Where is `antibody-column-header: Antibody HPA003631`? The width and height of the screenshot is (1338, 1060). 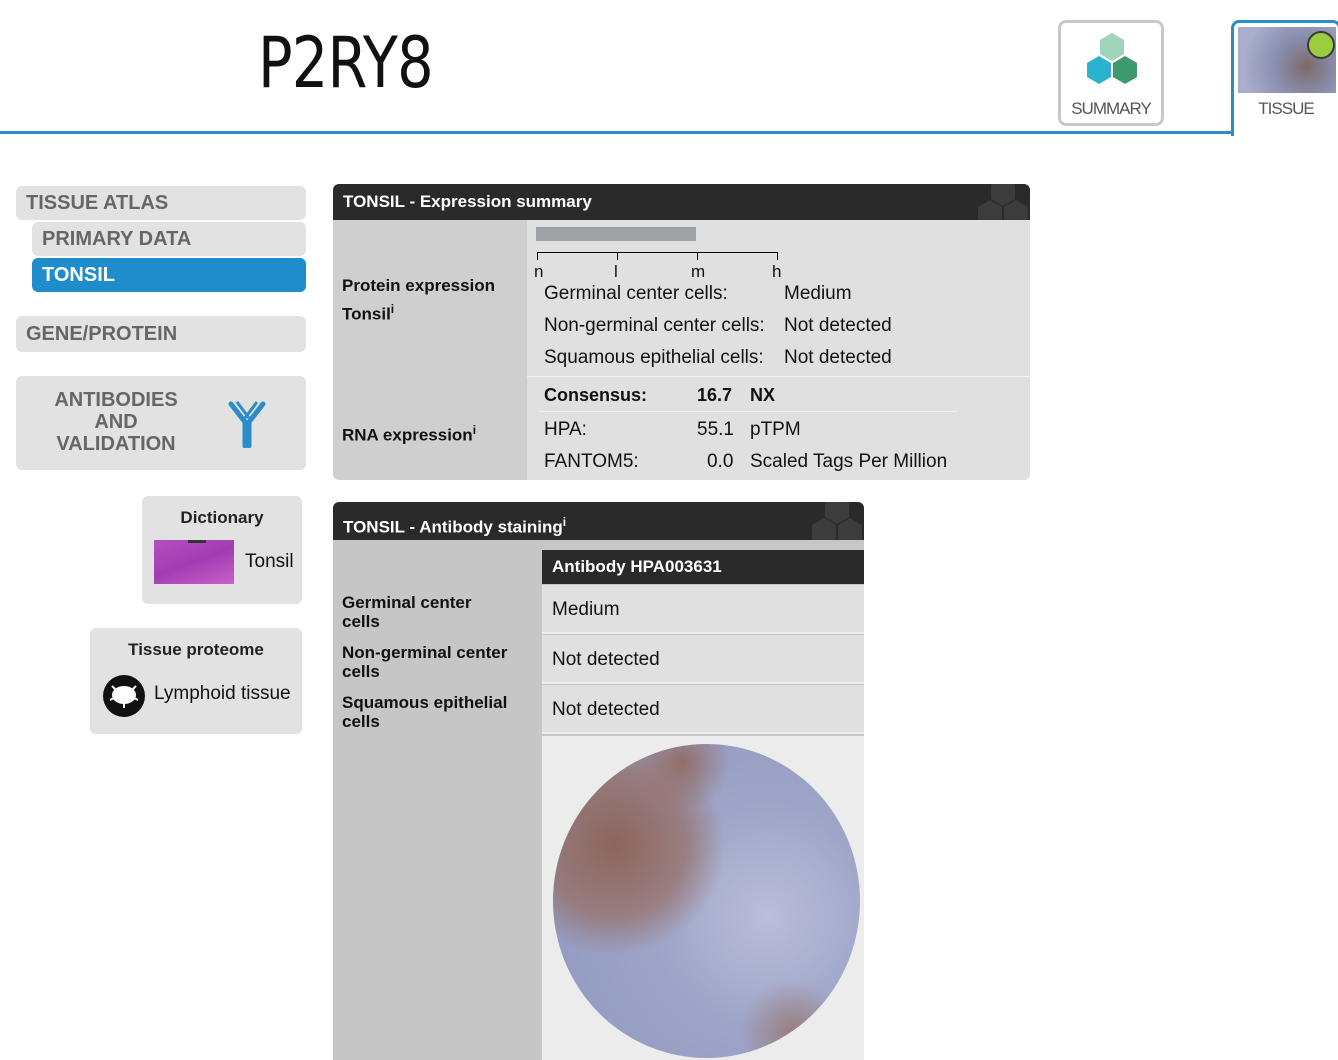
antibody-column-header: Antibody HPA003631 is located at coordinates (703, 567).